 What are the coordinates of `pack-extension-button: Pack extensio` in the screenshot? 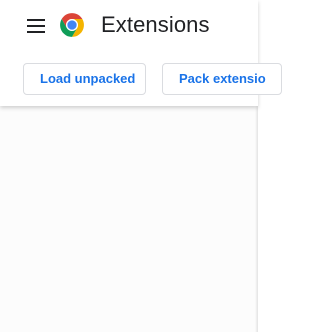 It's located at (222, 79).